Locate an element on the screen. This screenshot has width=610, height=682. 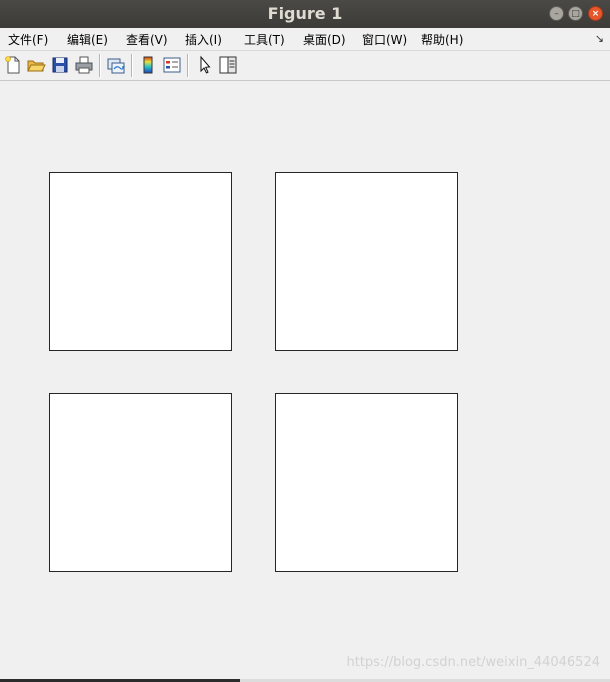
close-button: × is located at coordinates (595, 13).